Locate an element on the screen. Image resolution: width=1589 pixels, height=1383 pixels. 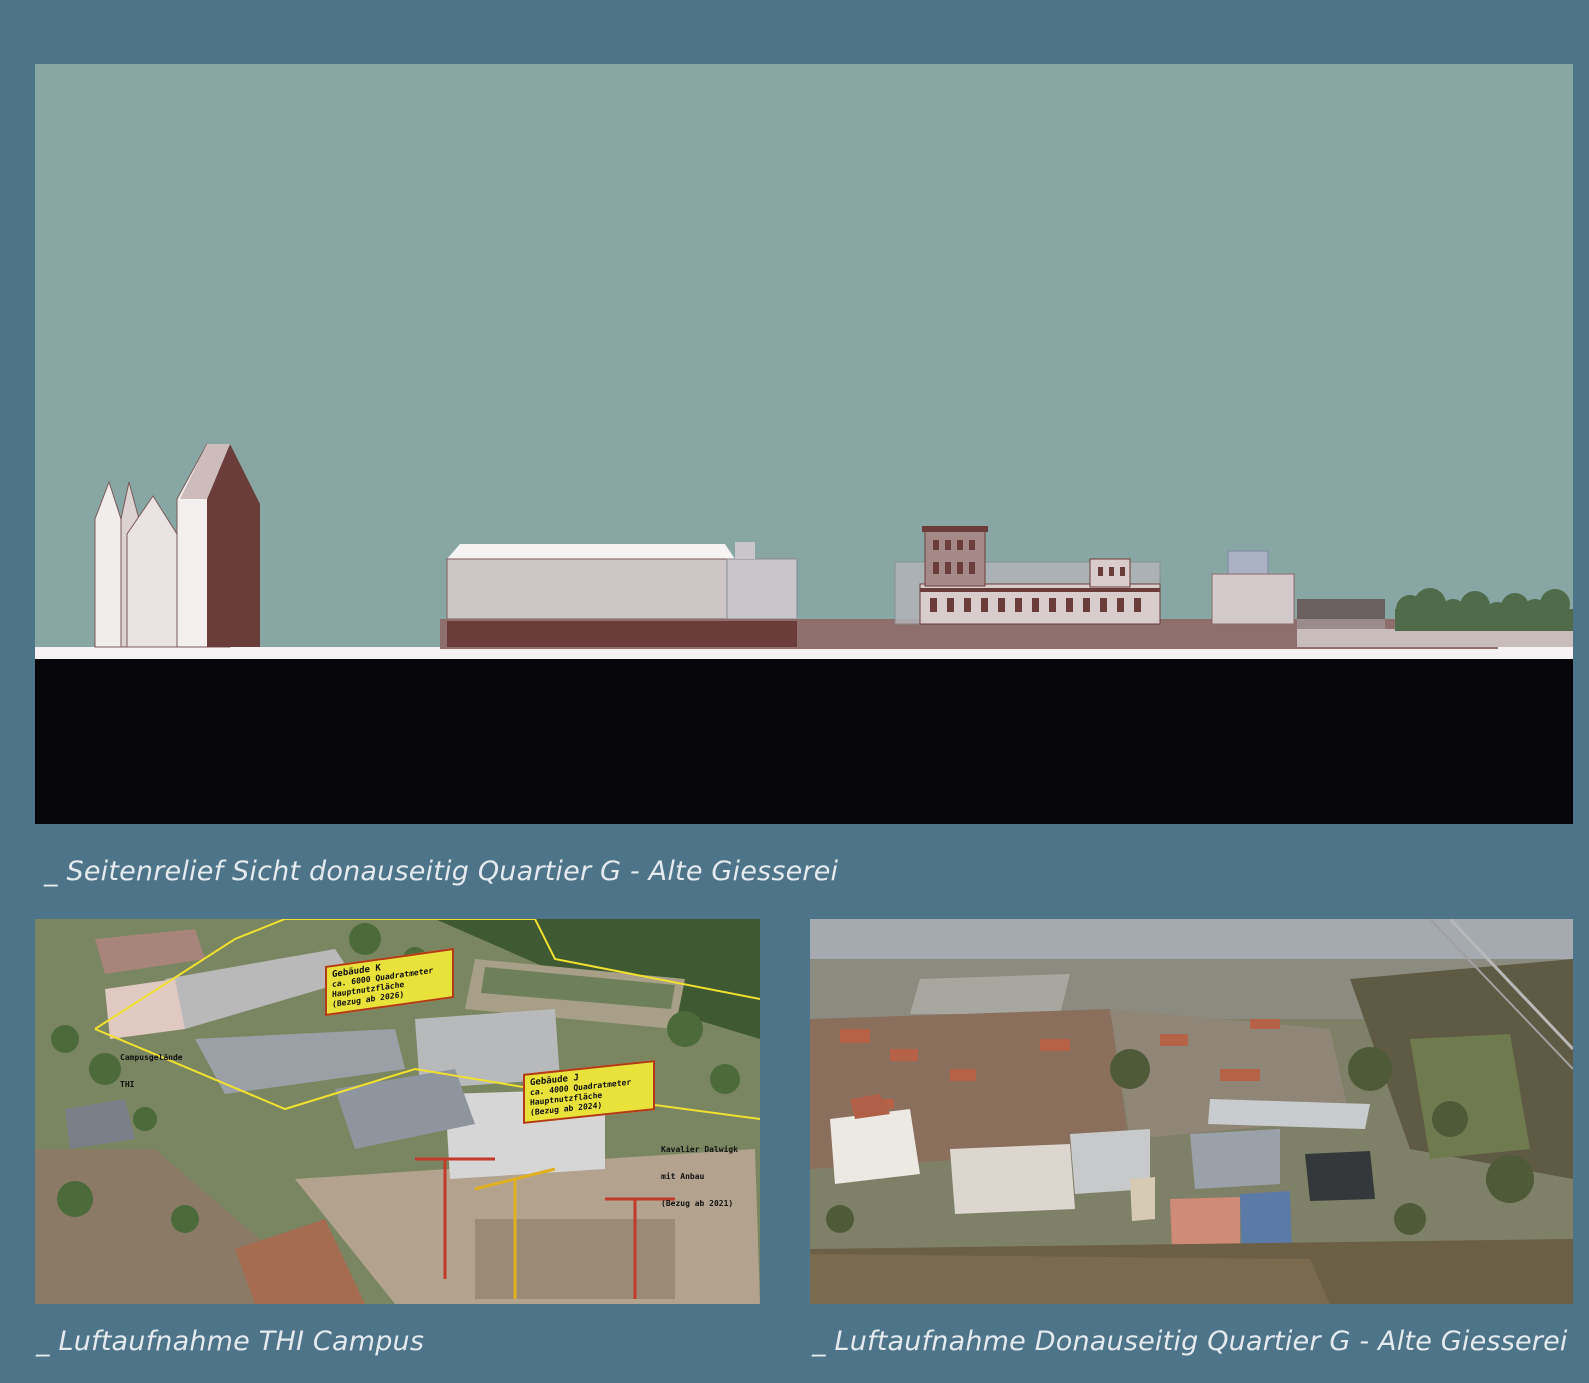
campus-label-line2: THI is located at coordinates (127, 1084).